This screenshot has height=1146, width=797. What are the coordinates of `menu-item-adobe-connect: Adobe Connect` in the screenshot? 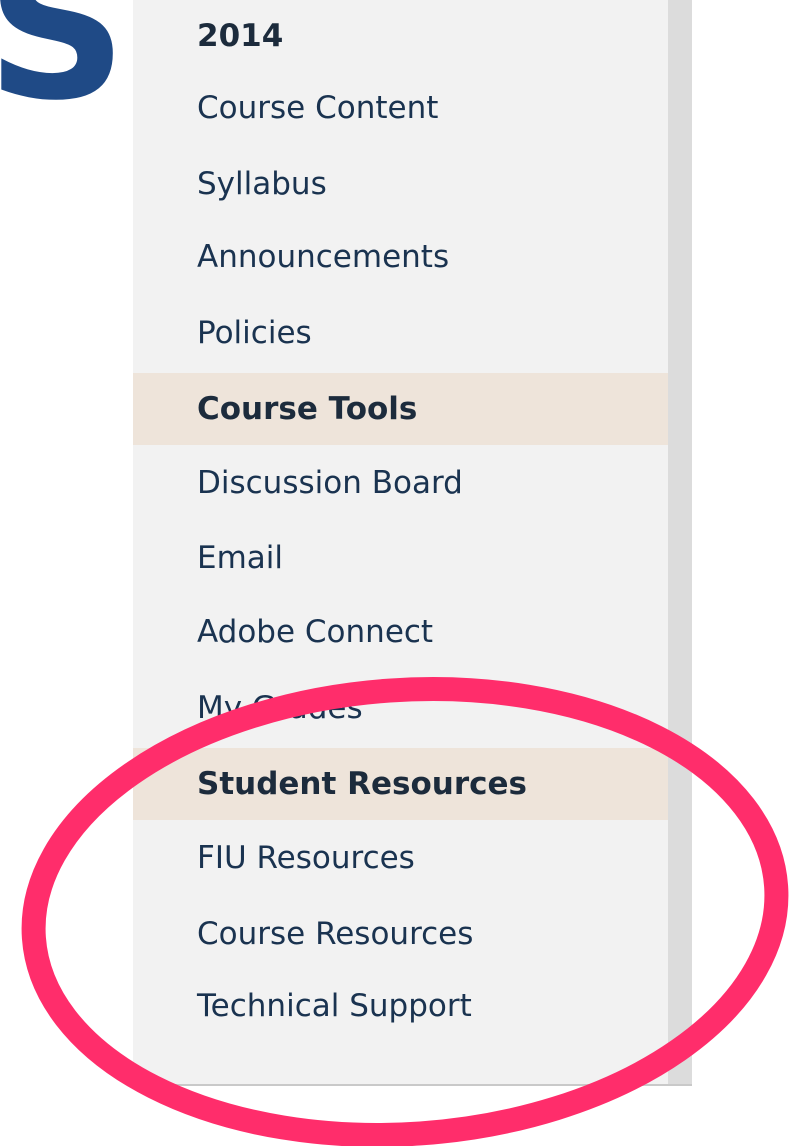 It's located at (400, 632).